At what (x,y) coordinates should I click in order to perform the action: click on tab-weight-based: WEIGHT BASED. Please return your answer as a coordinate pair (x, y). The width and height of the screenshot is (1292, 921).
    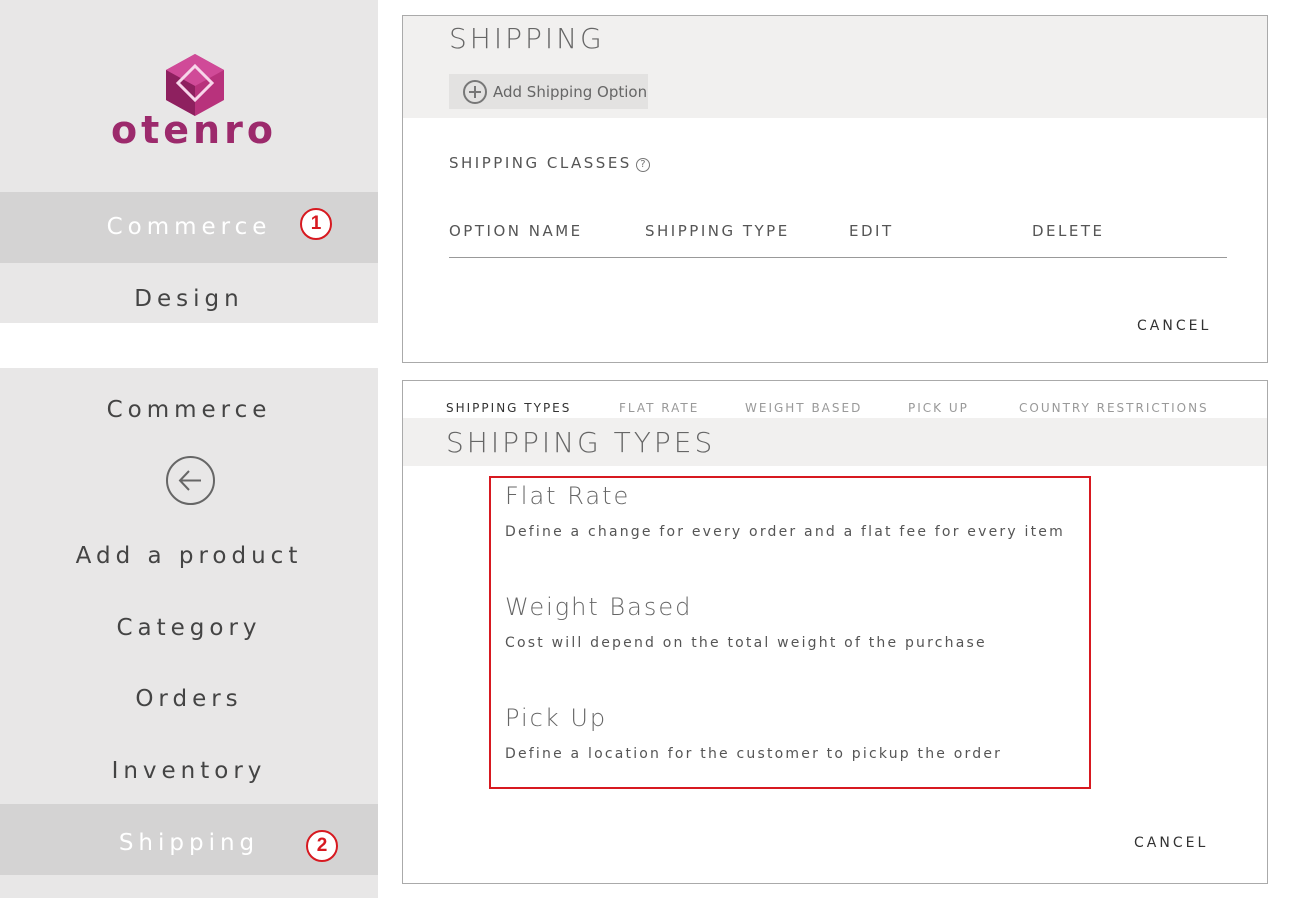
    Looking at the image, I should click on (803, 408).